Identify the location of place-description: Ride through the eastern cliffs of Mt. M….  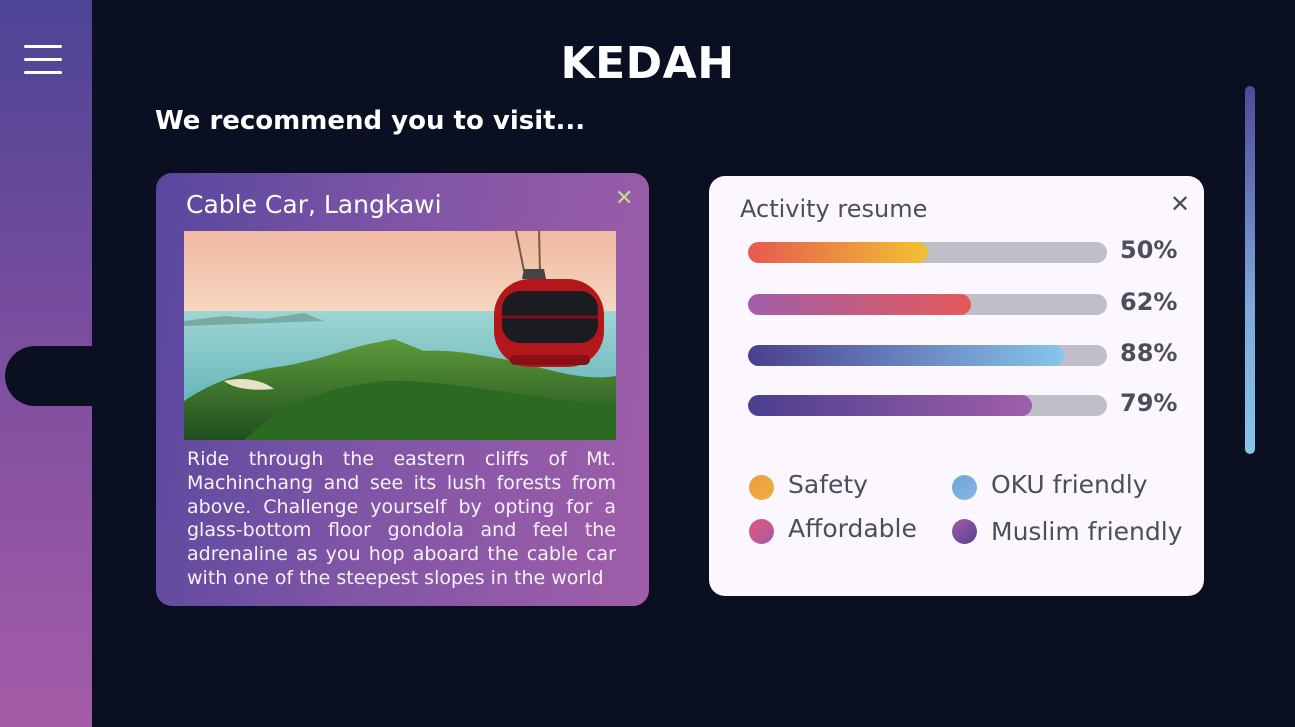
(401, 518).